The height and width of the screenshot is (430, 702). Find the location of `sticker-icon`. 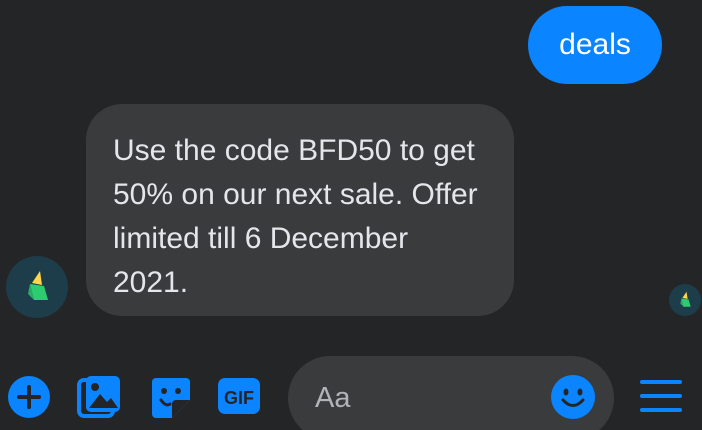

sticker-icon is located at coordinates (171, 398).